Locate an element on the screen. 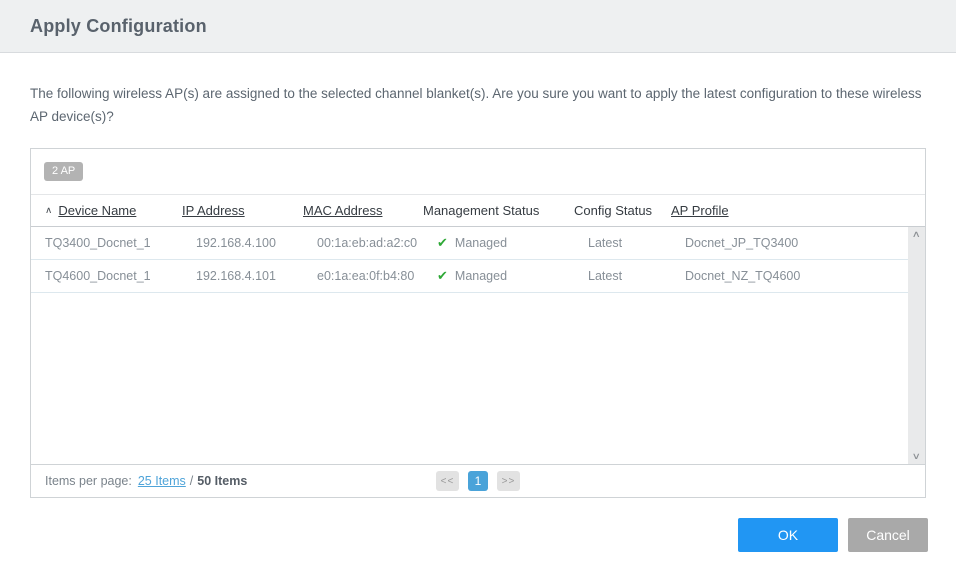 The width and height of the screenshot is (956, 570). next-page-button: >> is located at coordinates (508, 481).